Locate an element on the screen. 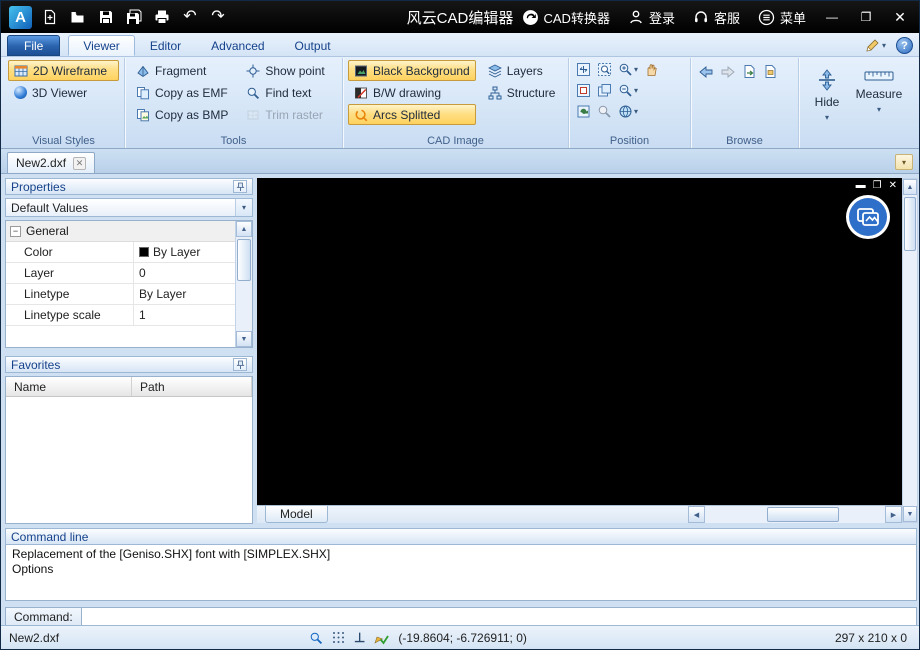 The width and height of the screenshot is (920, 650). fit-to-window-button is located at coordinates (583, 69).